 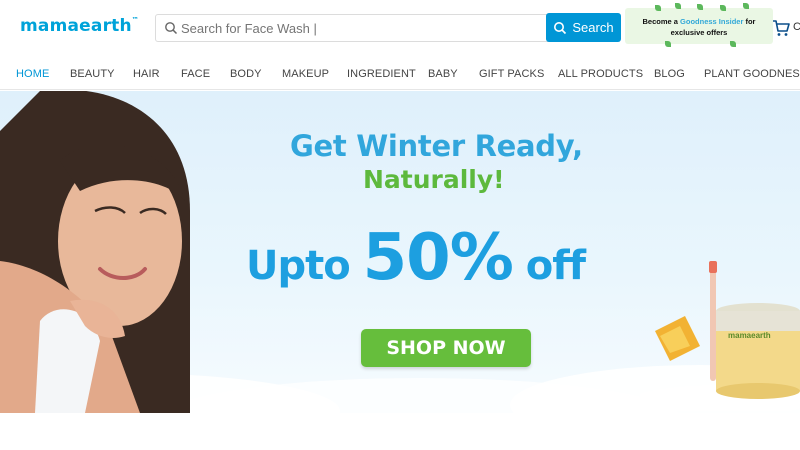 What do you see at coordinates (434, 179) in the screenshot?
I see `banner-subheadline: Naturally!` at bounding box center [434, 179].